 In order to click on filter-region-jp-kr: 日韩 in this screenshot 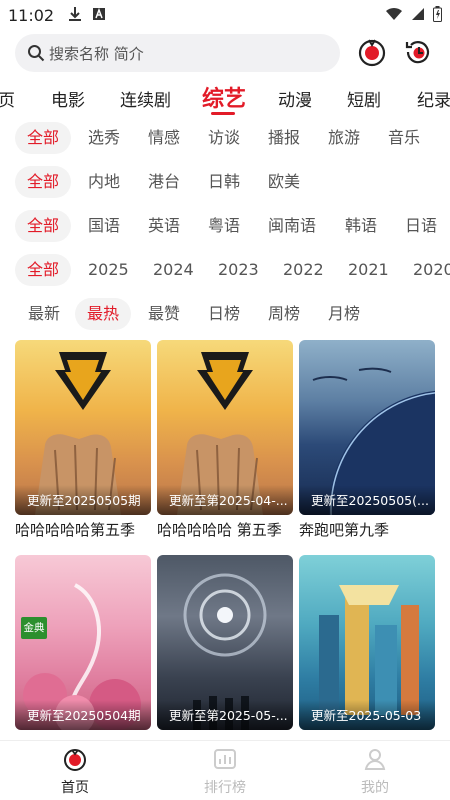, I will do `click(224, 182)`.